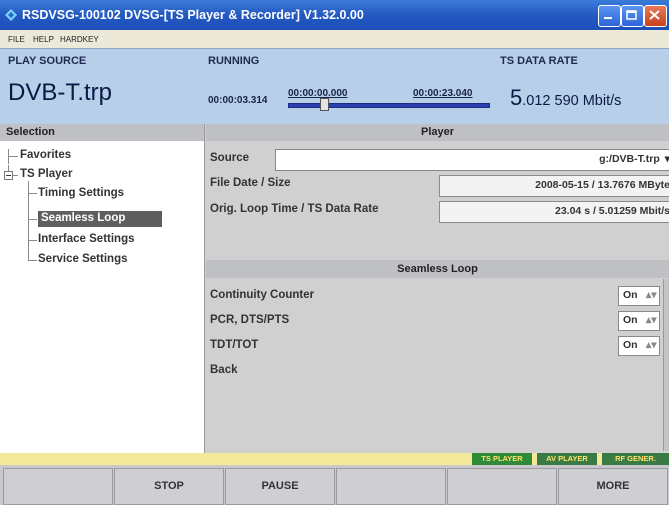 This screenshot has width=669, height=505. Describe the element at coordinates (437, 269) in the screenshot. I see `seamless-loop-header: Seamless Loop` at that location.